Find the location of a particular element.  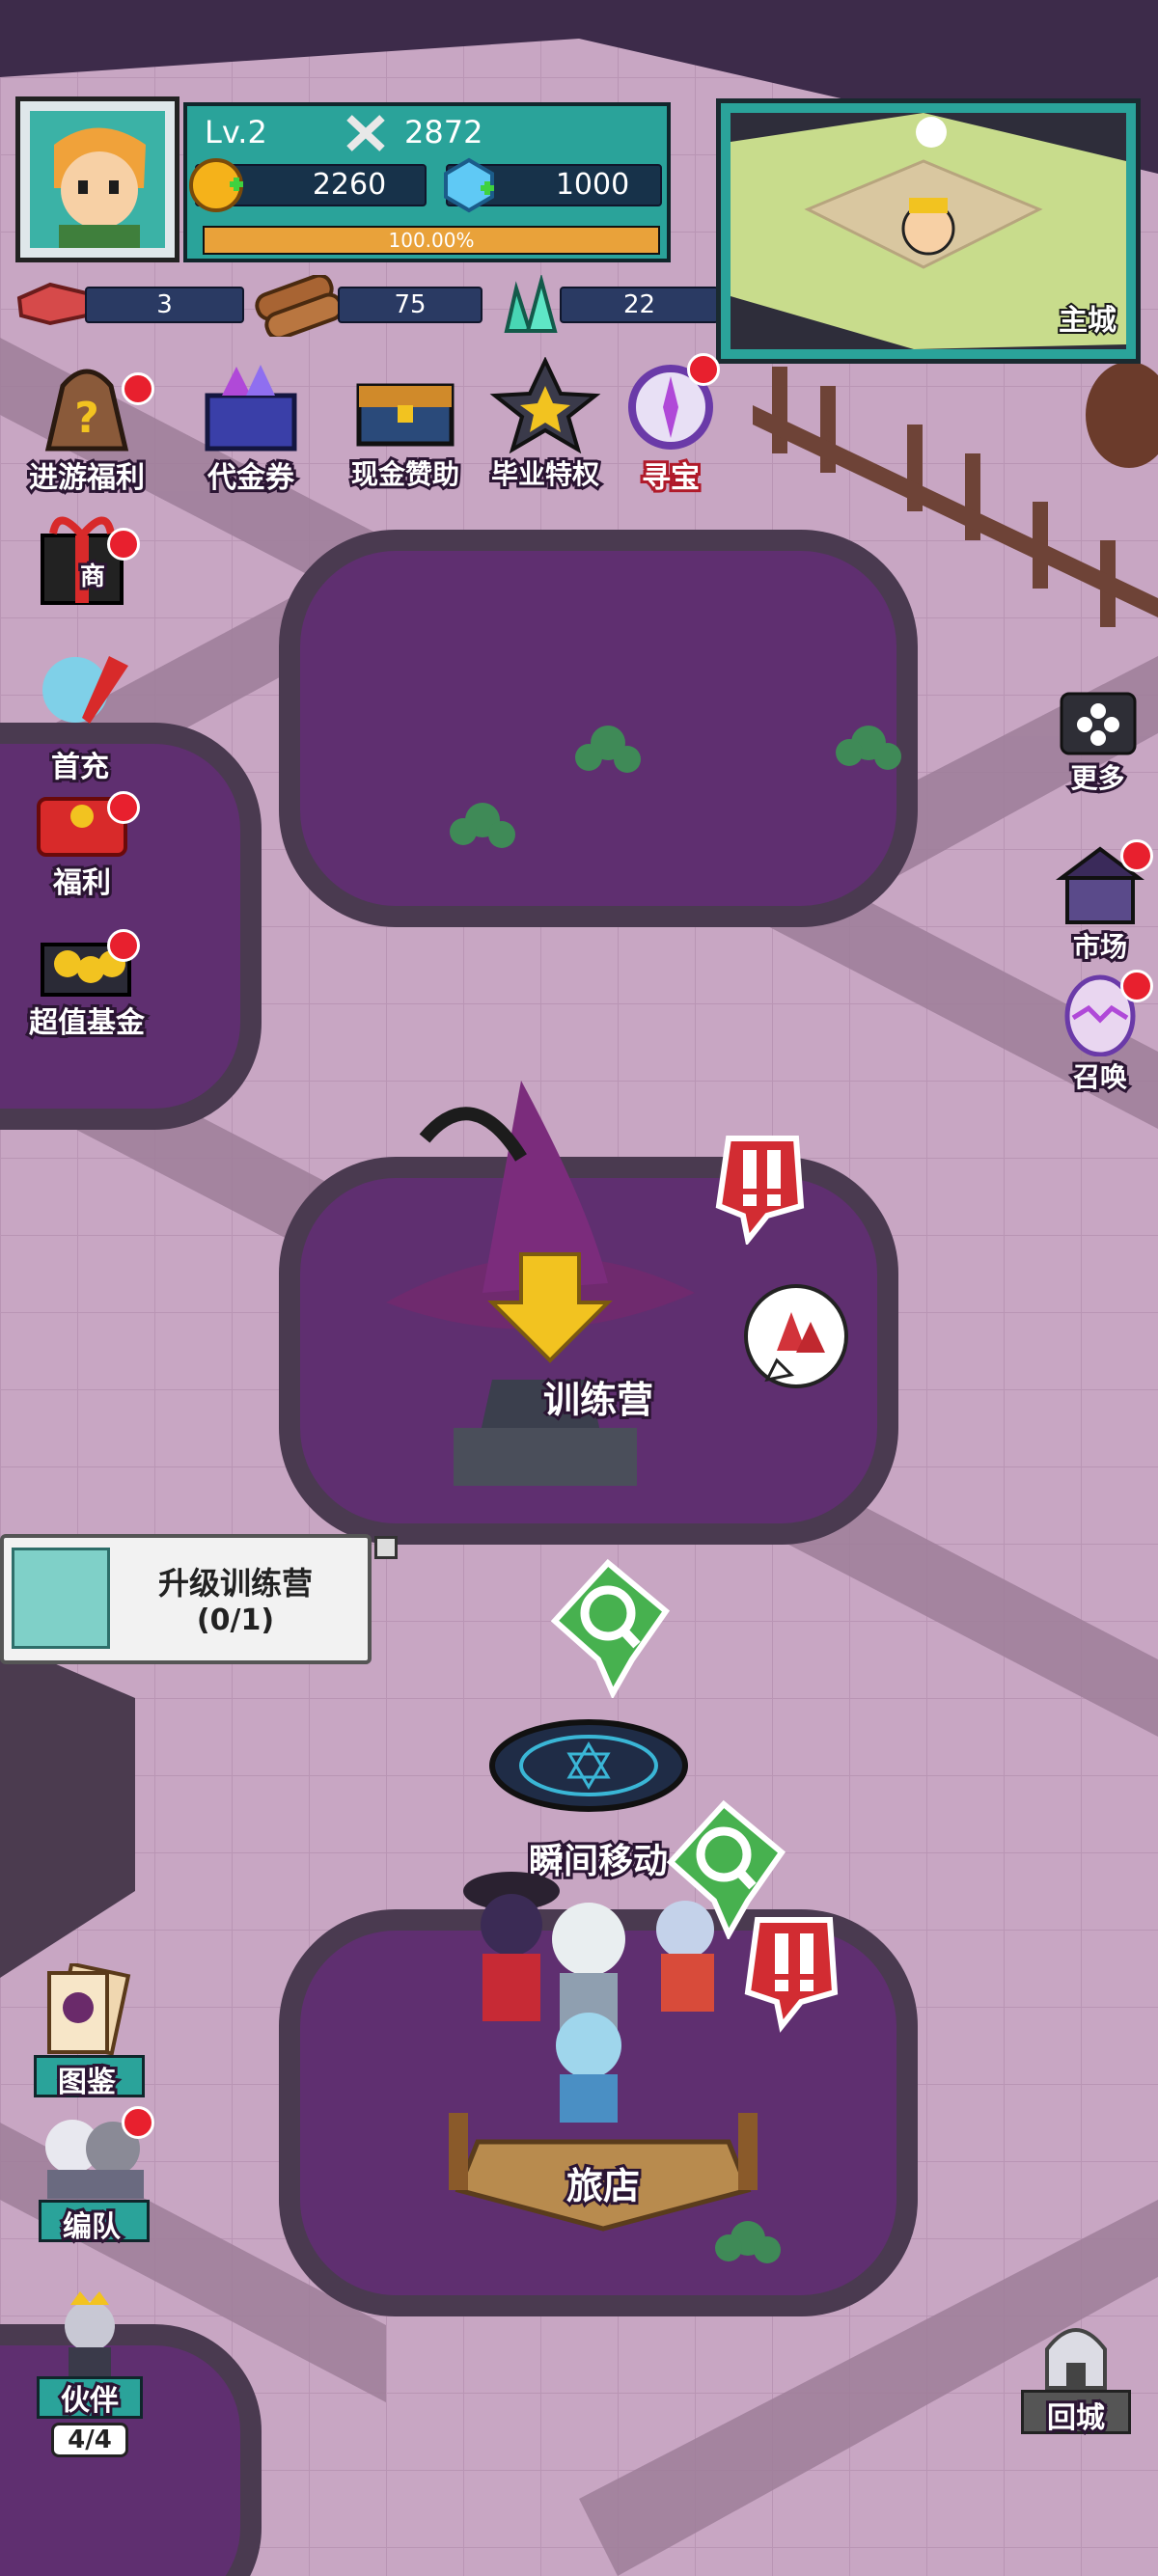

star-medal-icon is located at coordinates (545, 405).